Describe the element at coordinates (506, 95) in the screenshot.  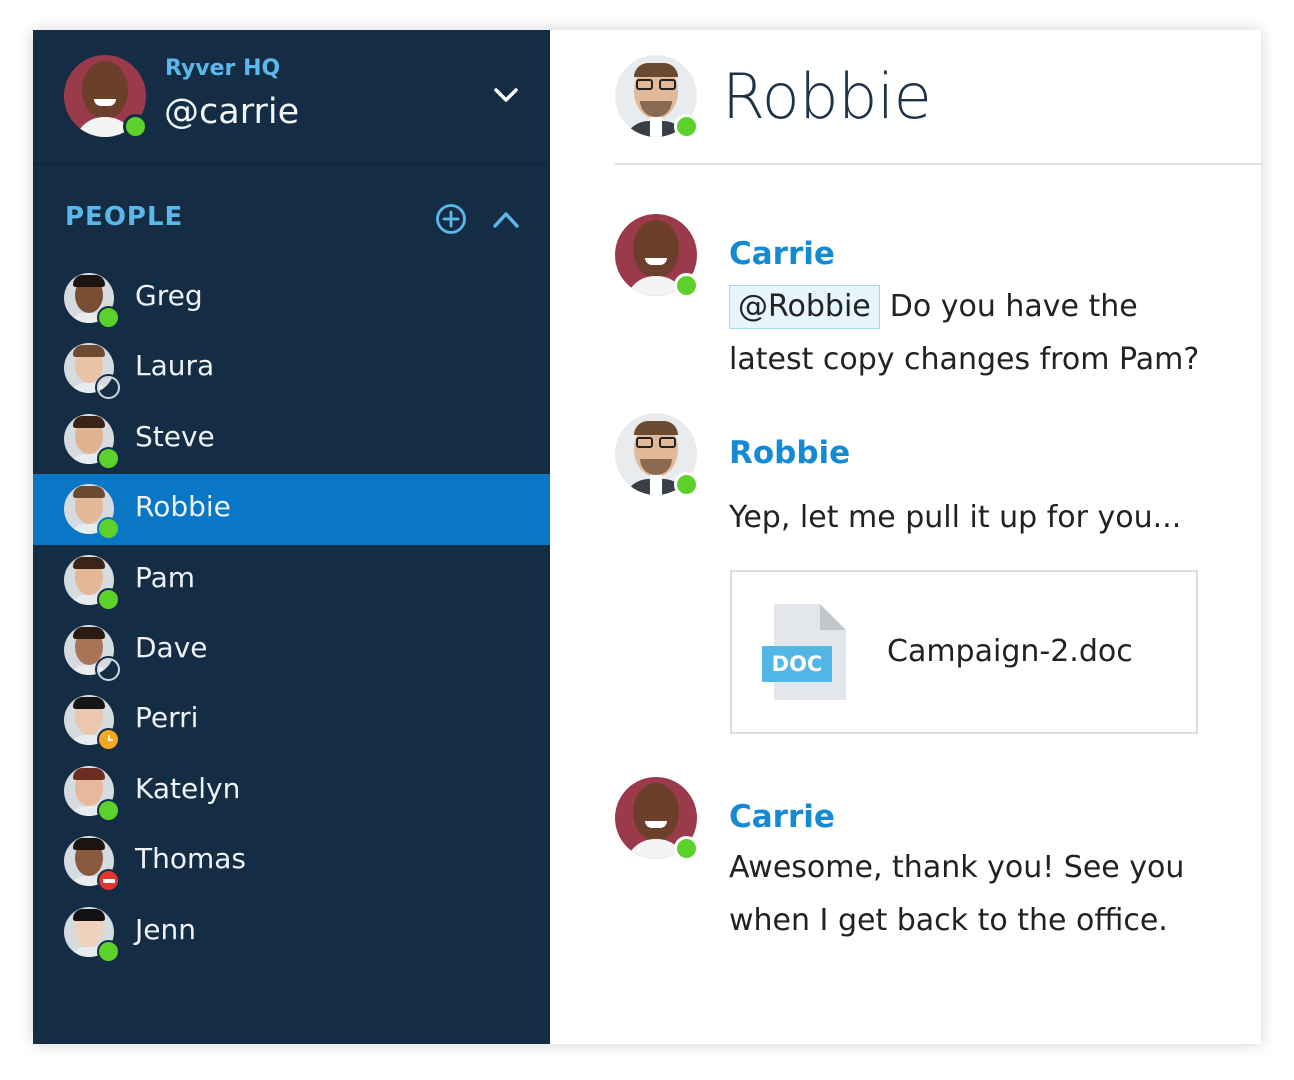
I see `chevron-down-icon` at that location.